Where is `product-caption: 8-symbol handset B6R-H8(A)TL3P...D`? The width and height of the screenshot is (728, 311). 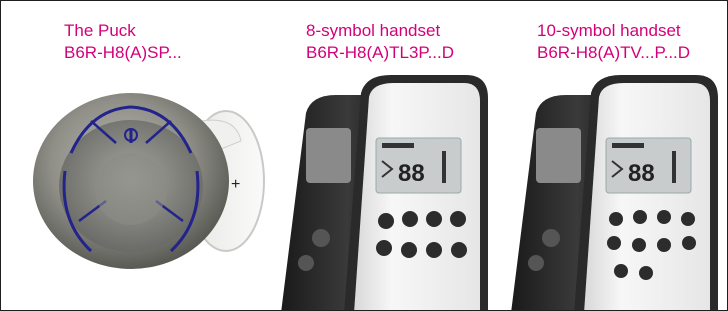
product-caption: 8-symbol handset B6R-H8(A)TL3P...D is located at coordinates (380, 42).